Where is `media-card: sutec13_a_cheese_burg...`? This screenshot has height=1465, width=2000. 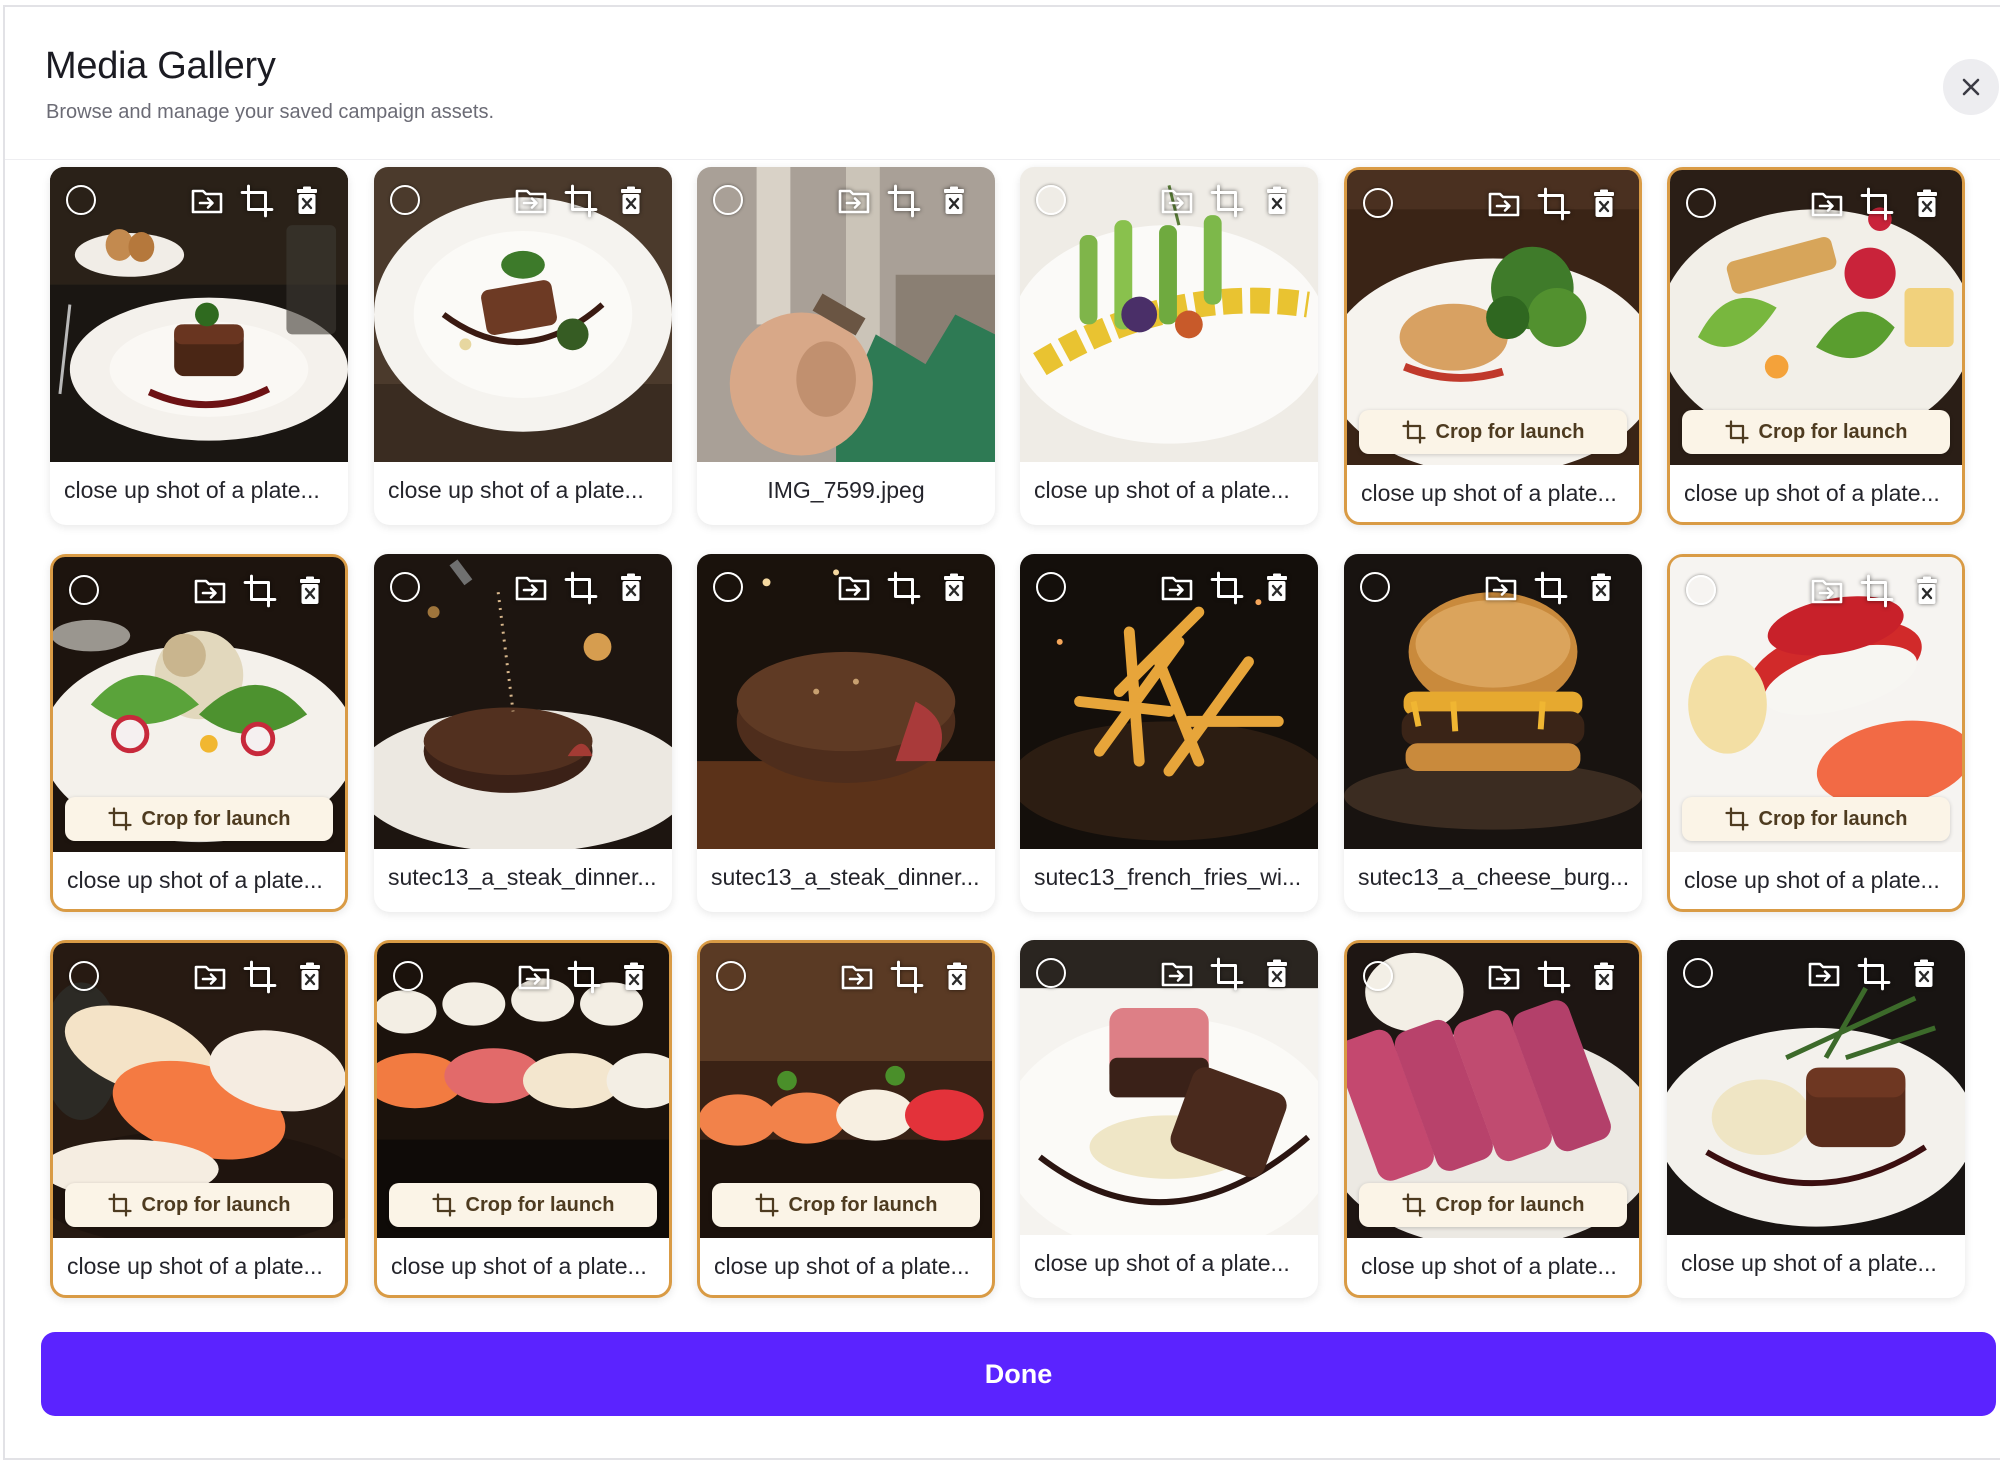 media-card: sutec13_a_cheese_burg... is located at coordinates (1493, 733).